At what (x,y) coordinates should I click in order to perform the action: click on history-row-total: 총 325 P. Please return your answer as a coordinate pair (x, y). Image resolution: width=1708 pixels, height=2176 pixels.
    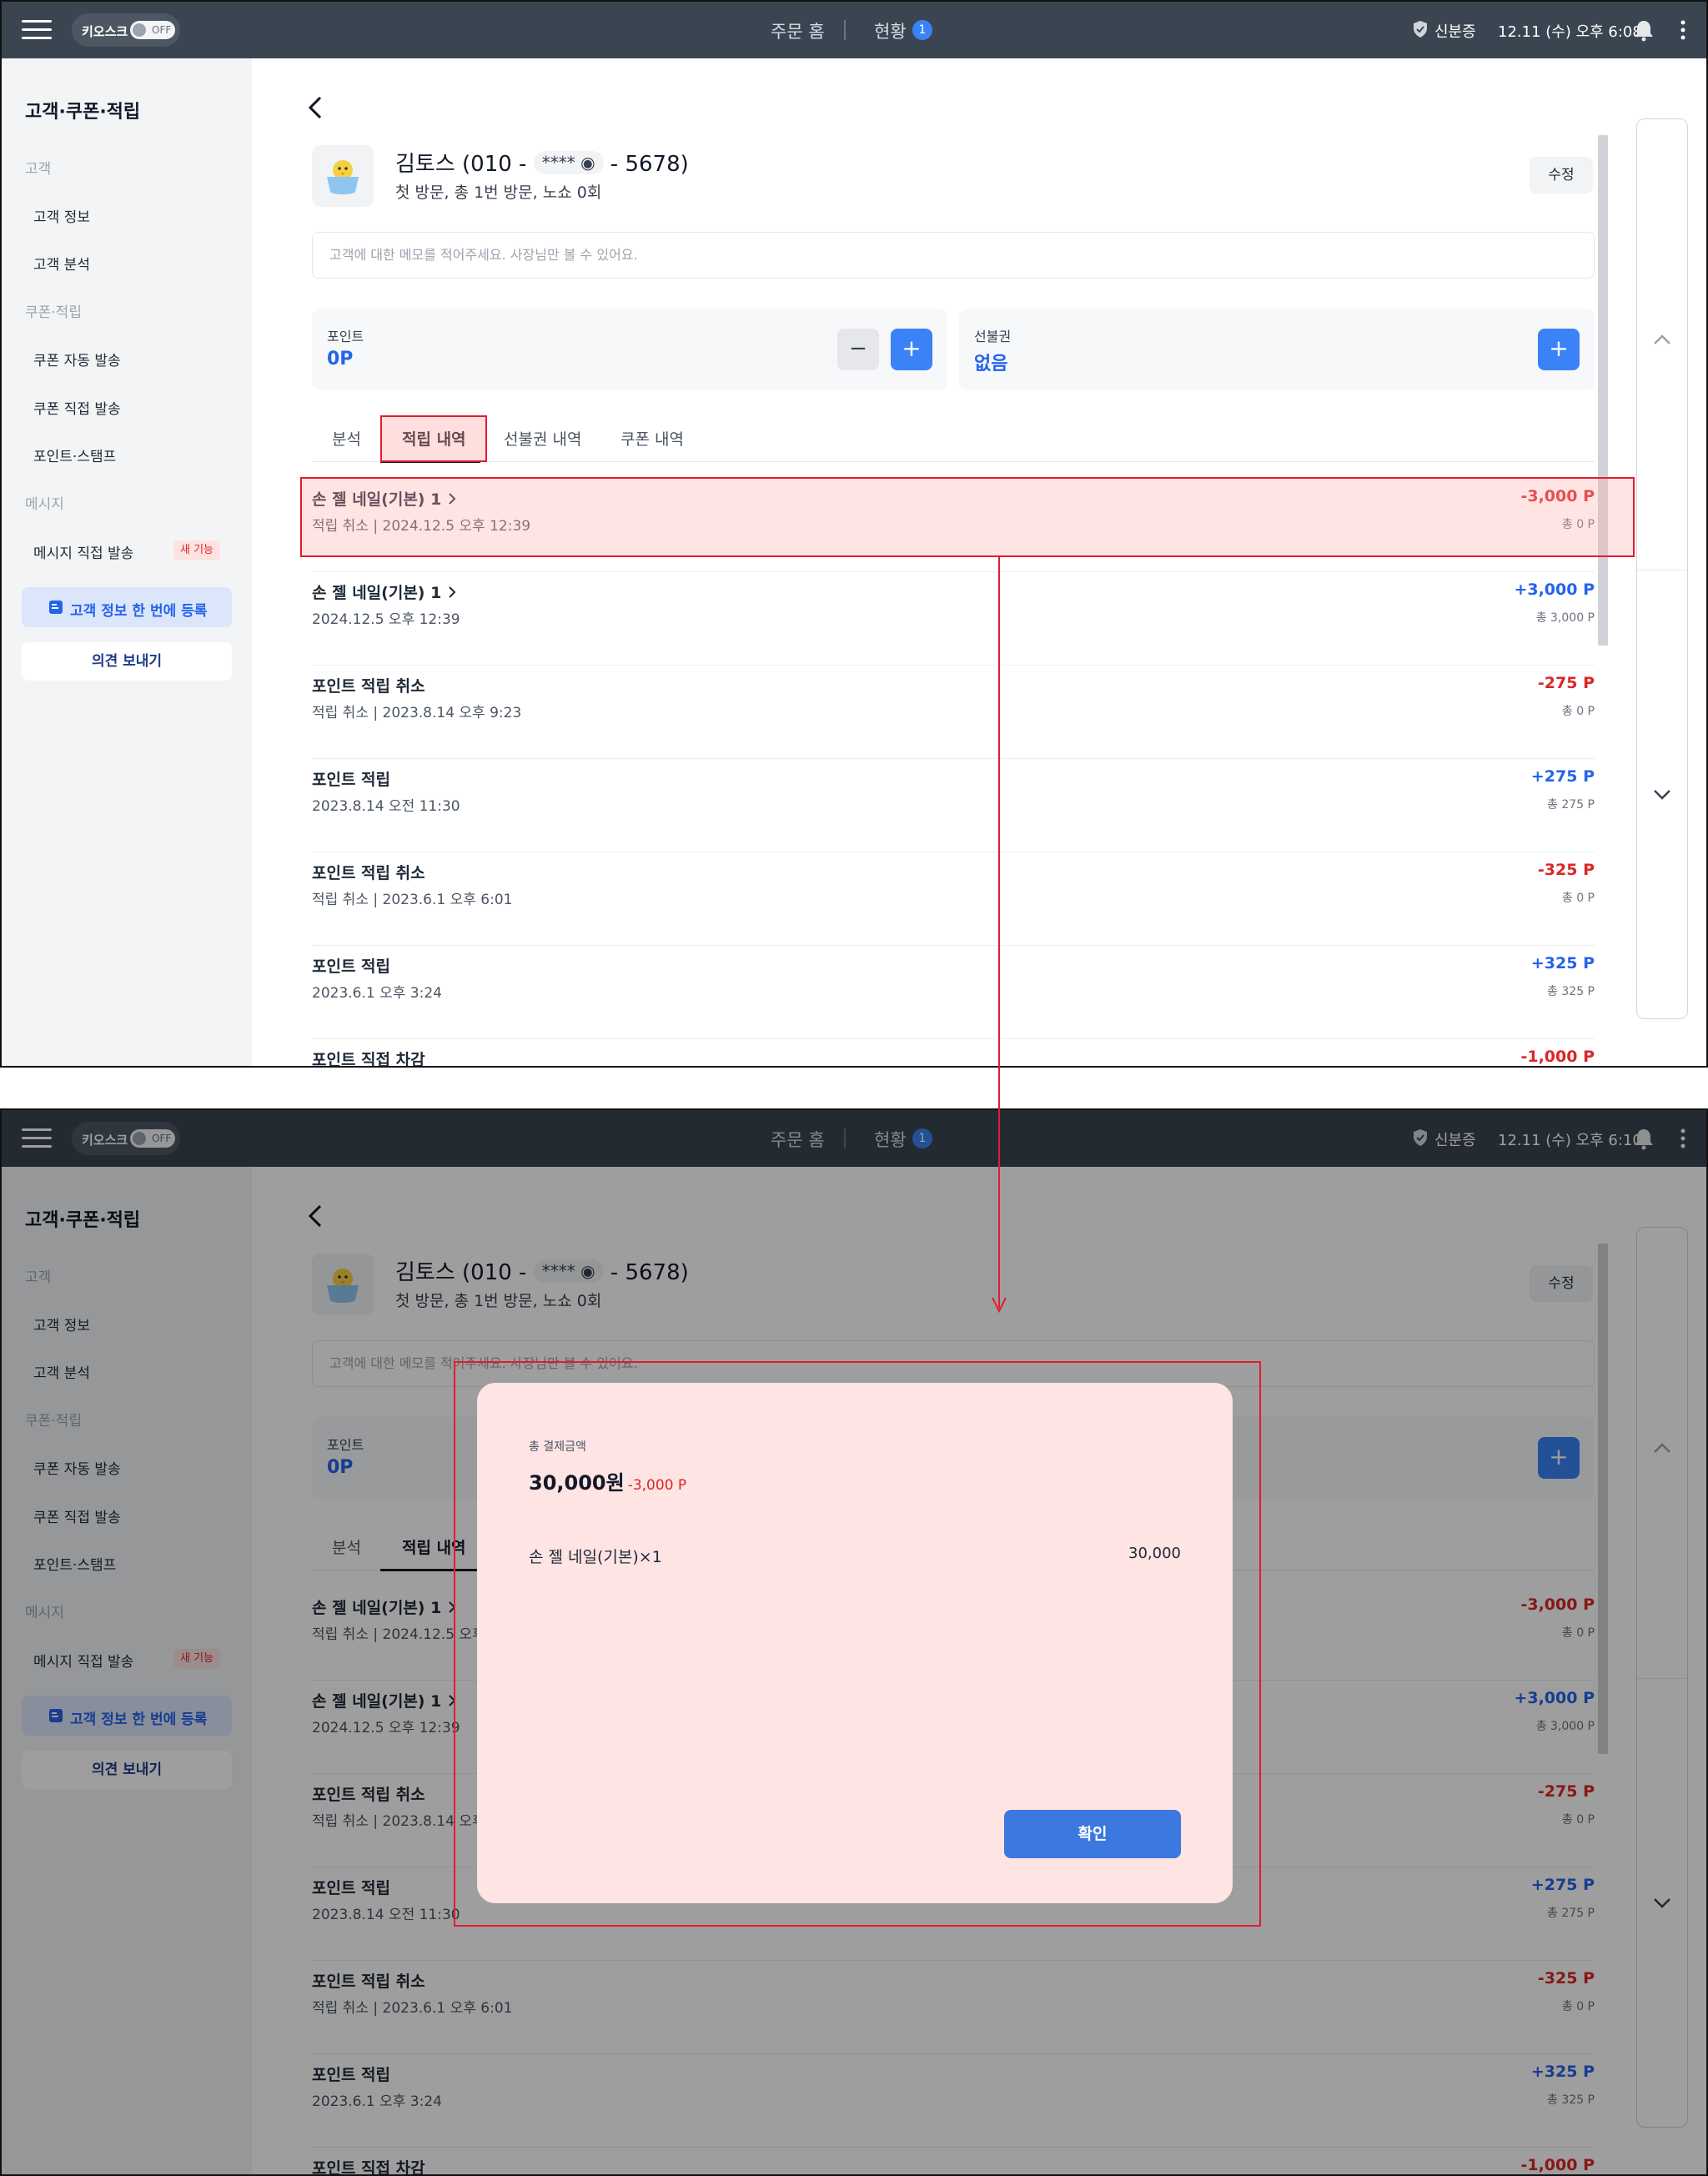
    Looking at the image, I should click on (1571, 991).